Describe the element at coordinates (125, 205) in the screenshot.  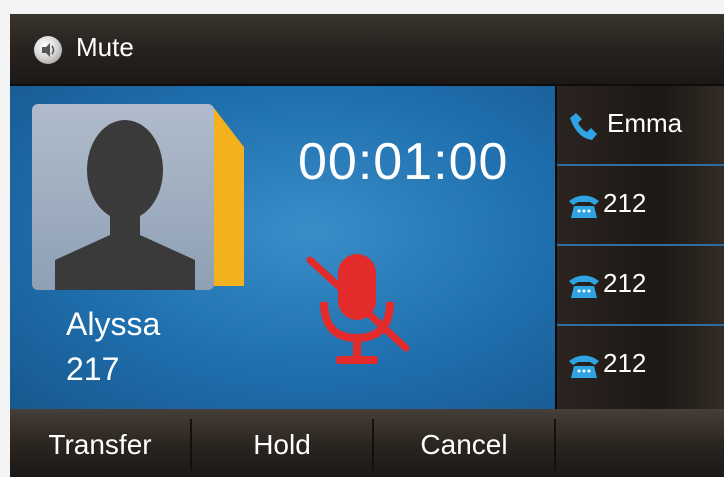
I see `person-silhouette-icon` at that location.